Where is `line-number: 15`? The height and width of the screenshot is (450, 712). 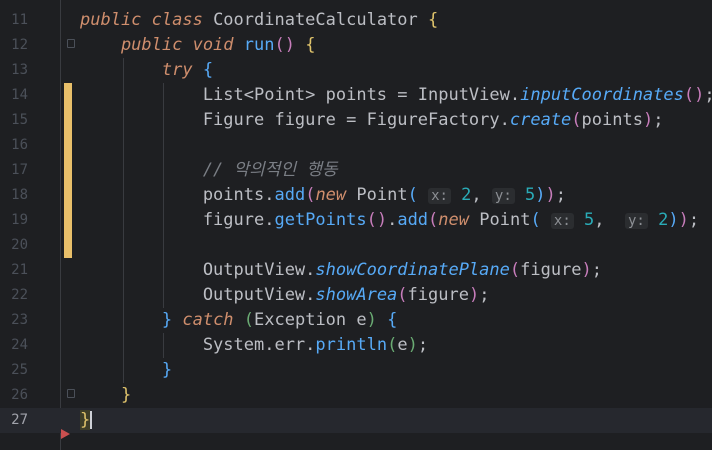
line-number: 15 is located at coordinates (19, 120).